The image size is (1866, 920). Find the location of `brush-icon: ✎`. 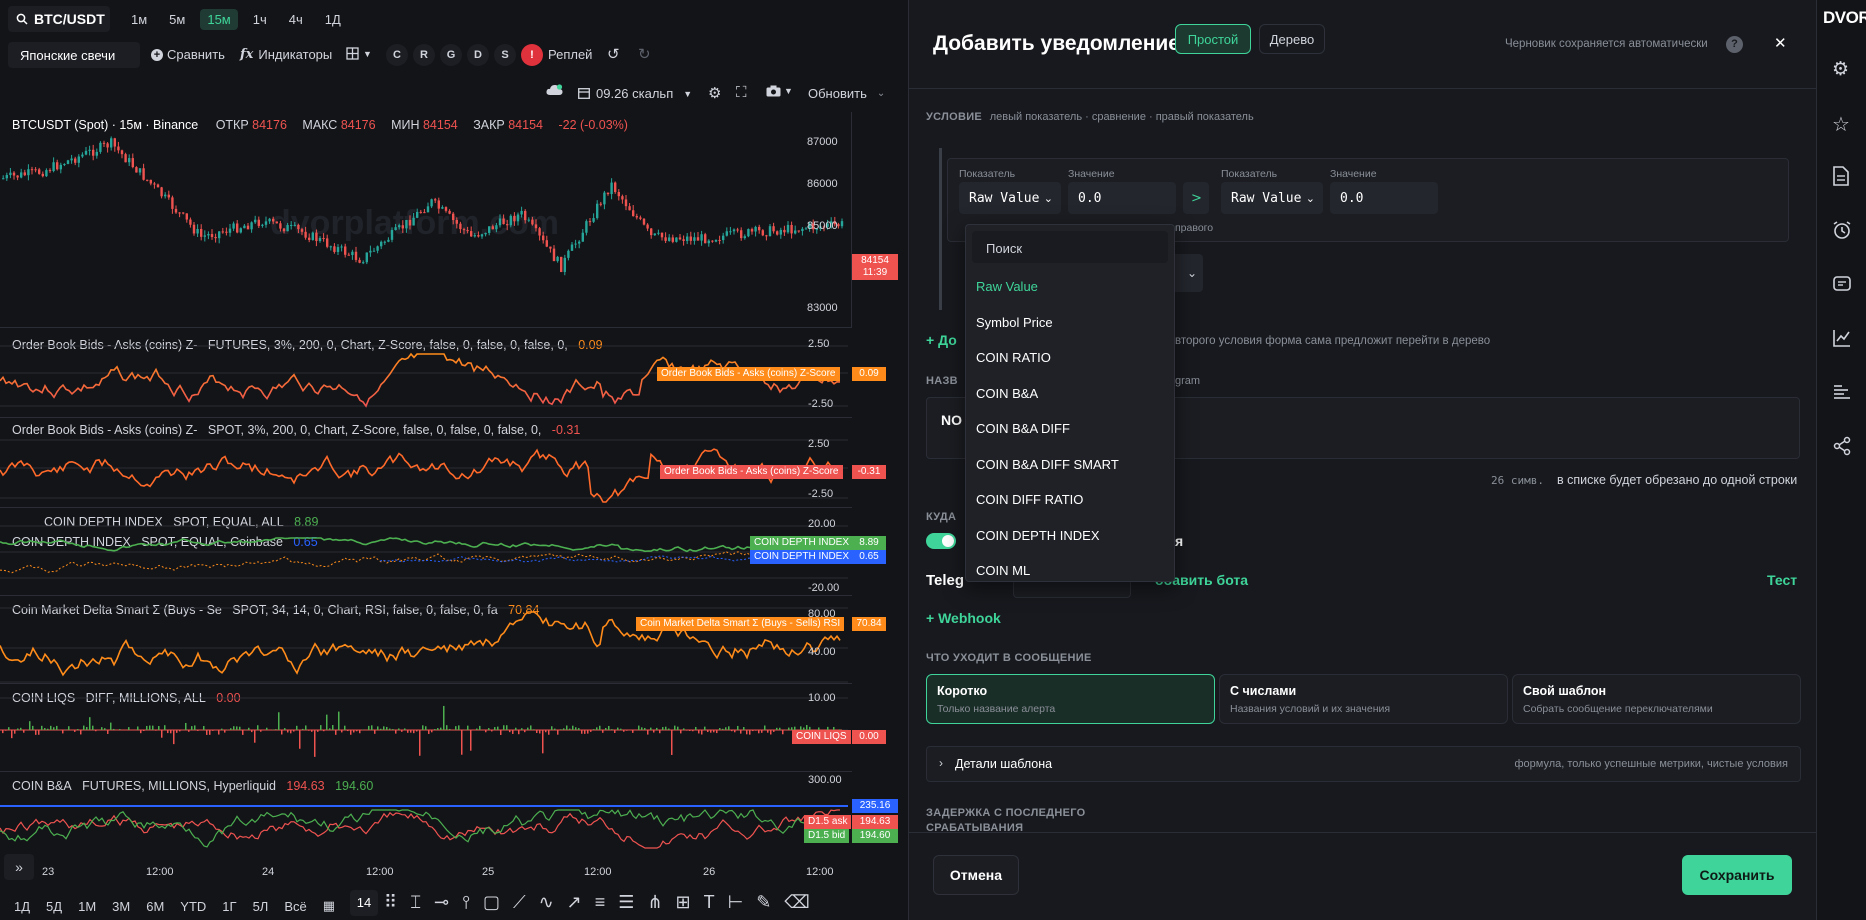

brush-icon: ✎ is located at coordinates (763, 902).